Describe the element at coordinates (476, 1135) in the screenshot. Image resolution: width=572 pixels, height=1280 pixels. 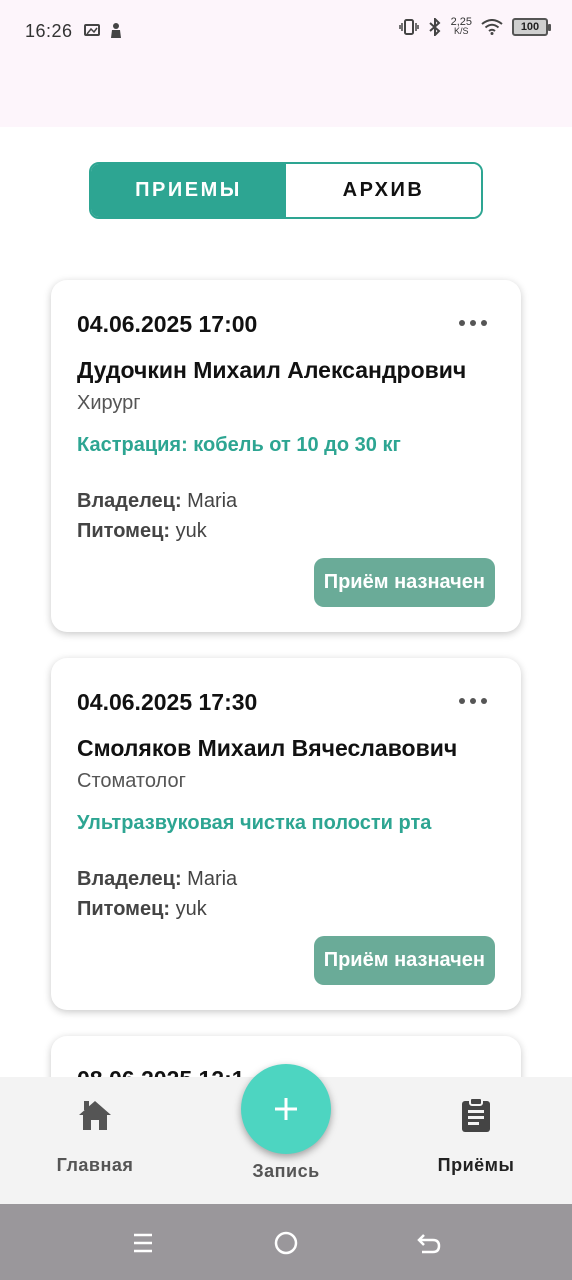
I see `nav-appointments: Приёмы` at that location.